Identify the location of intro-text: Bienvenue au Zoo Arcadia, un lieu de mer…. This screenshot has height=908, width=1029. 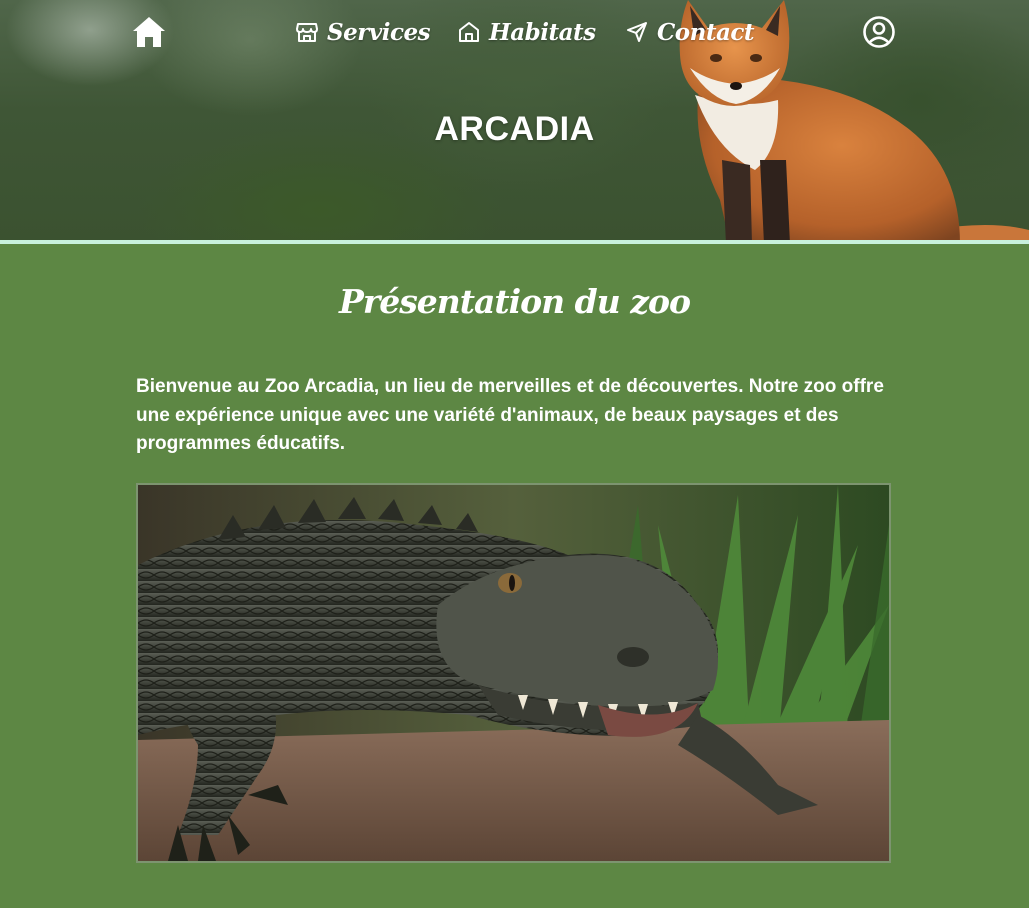
(510, 415).